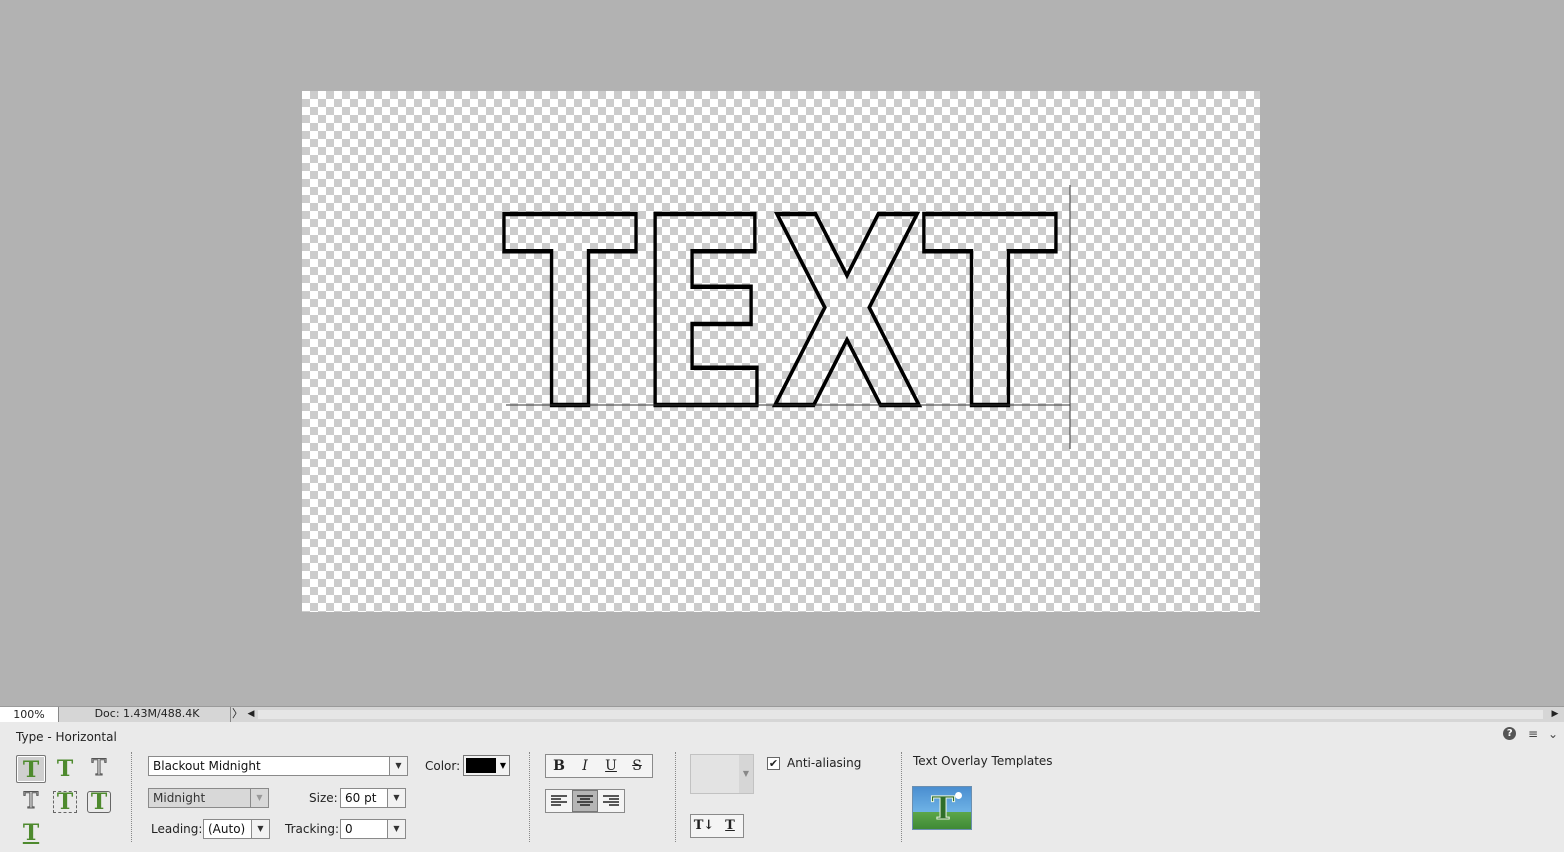  What do you see at coordinates (179, 798) in the screenshot?
I see `font-style-value: Midnight` at bounding box center [179, 798].